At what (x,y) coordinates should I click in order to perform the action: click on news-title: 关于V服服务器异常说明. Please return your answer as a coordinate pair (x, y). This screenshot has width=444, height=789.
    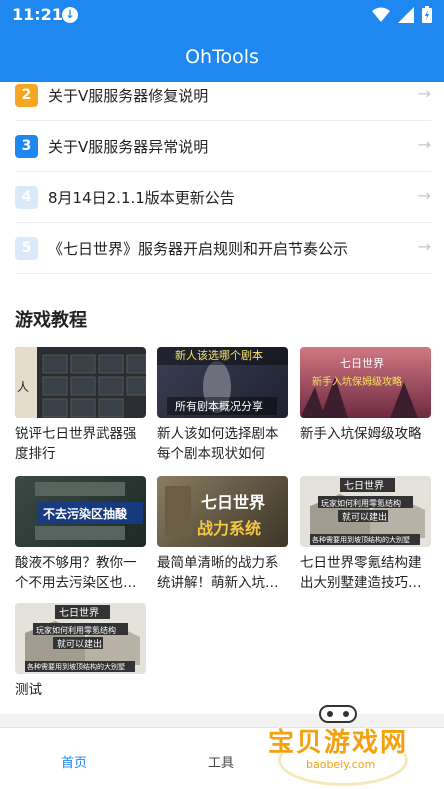
    Looking at the image, I should click on (128, 147).